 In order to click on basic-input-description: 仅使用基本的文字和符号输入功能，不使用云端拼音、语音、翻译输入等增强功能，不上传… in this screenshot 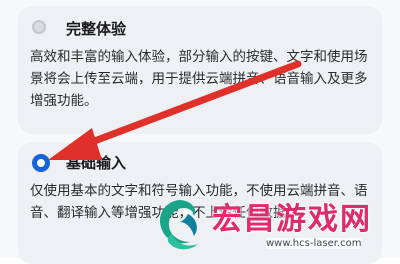, I will do `click(199, 202)`.